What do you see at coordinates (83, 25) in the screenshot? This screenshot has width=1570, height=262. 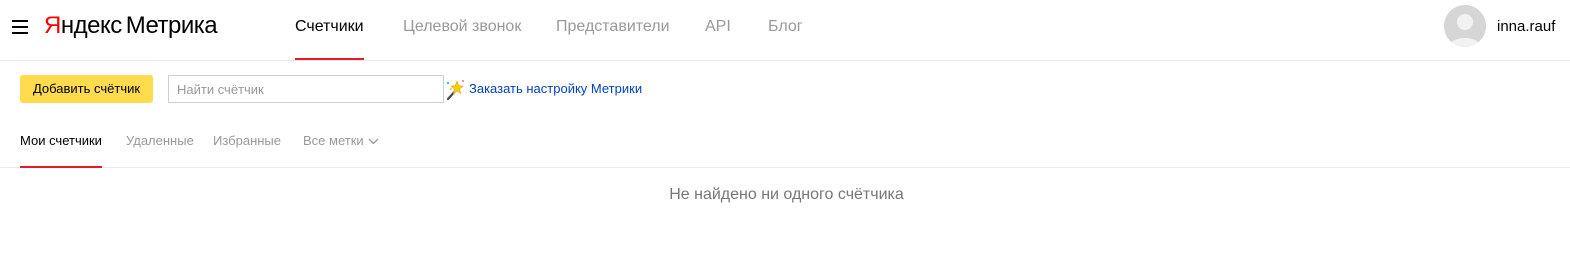 I see `logo-brand: Яндекс` at bounding box center [83, 25].